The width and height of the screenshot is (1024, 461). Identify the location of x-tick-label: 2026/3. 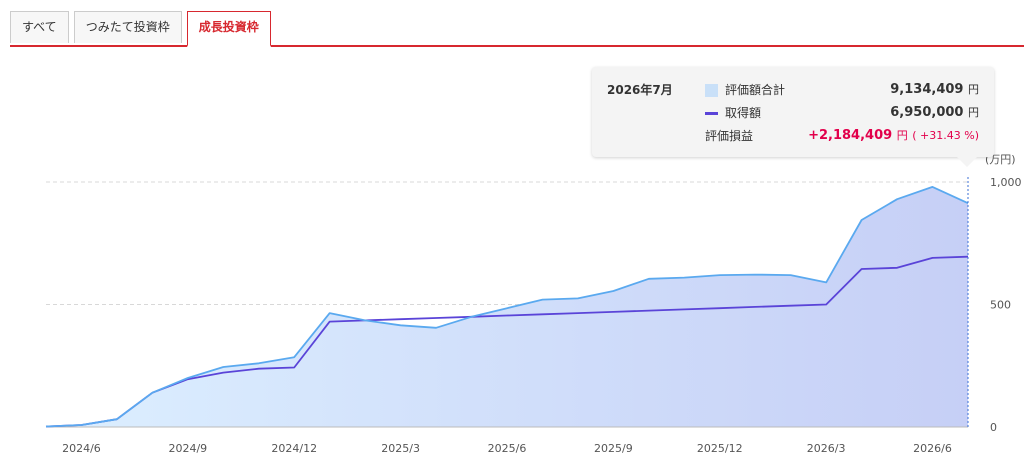
(826, 448).